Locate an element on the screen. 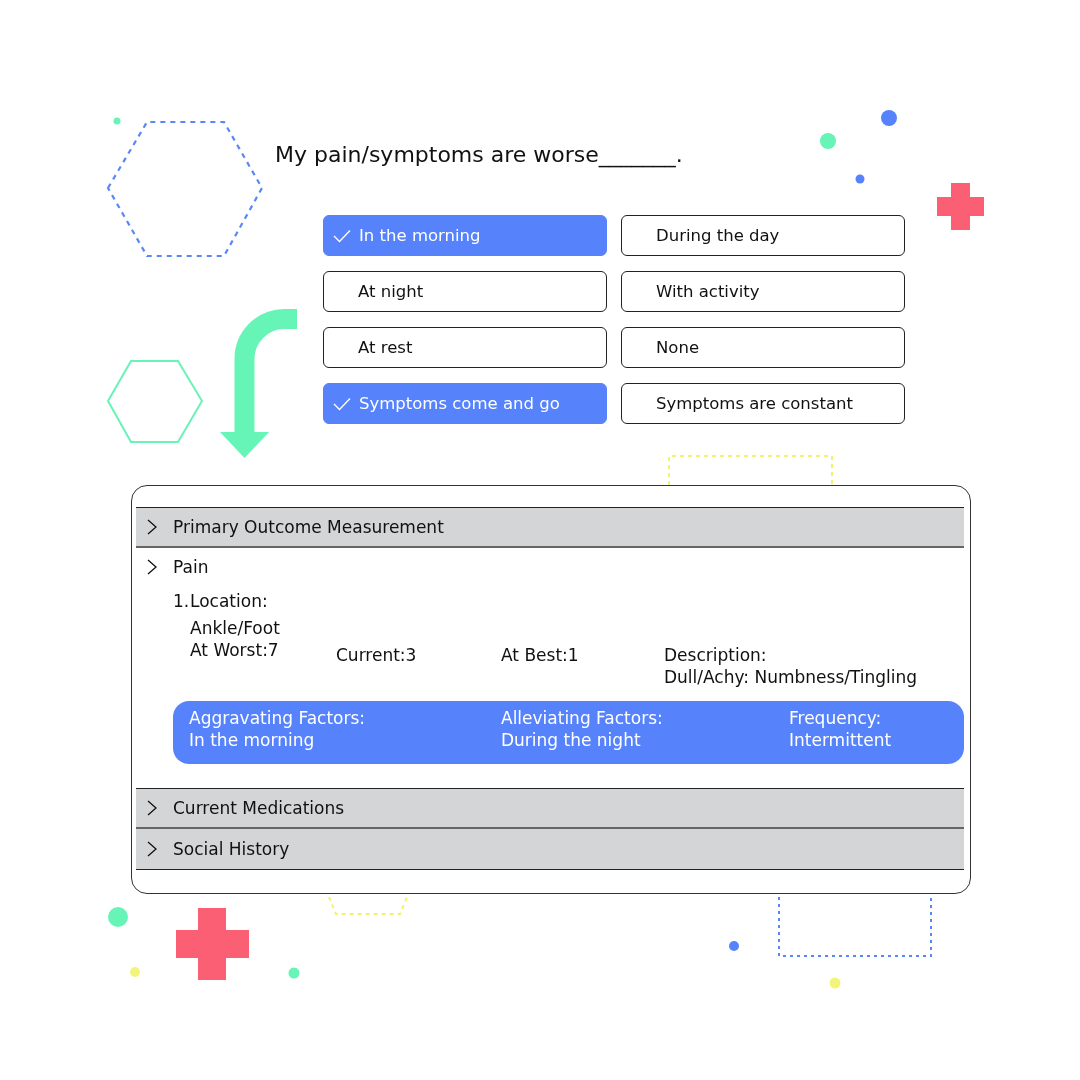 This screenshot has height=1080, width=1080. field-value: Dull/Achy: Numbness/Tingling is located at coordinates (791, 677).